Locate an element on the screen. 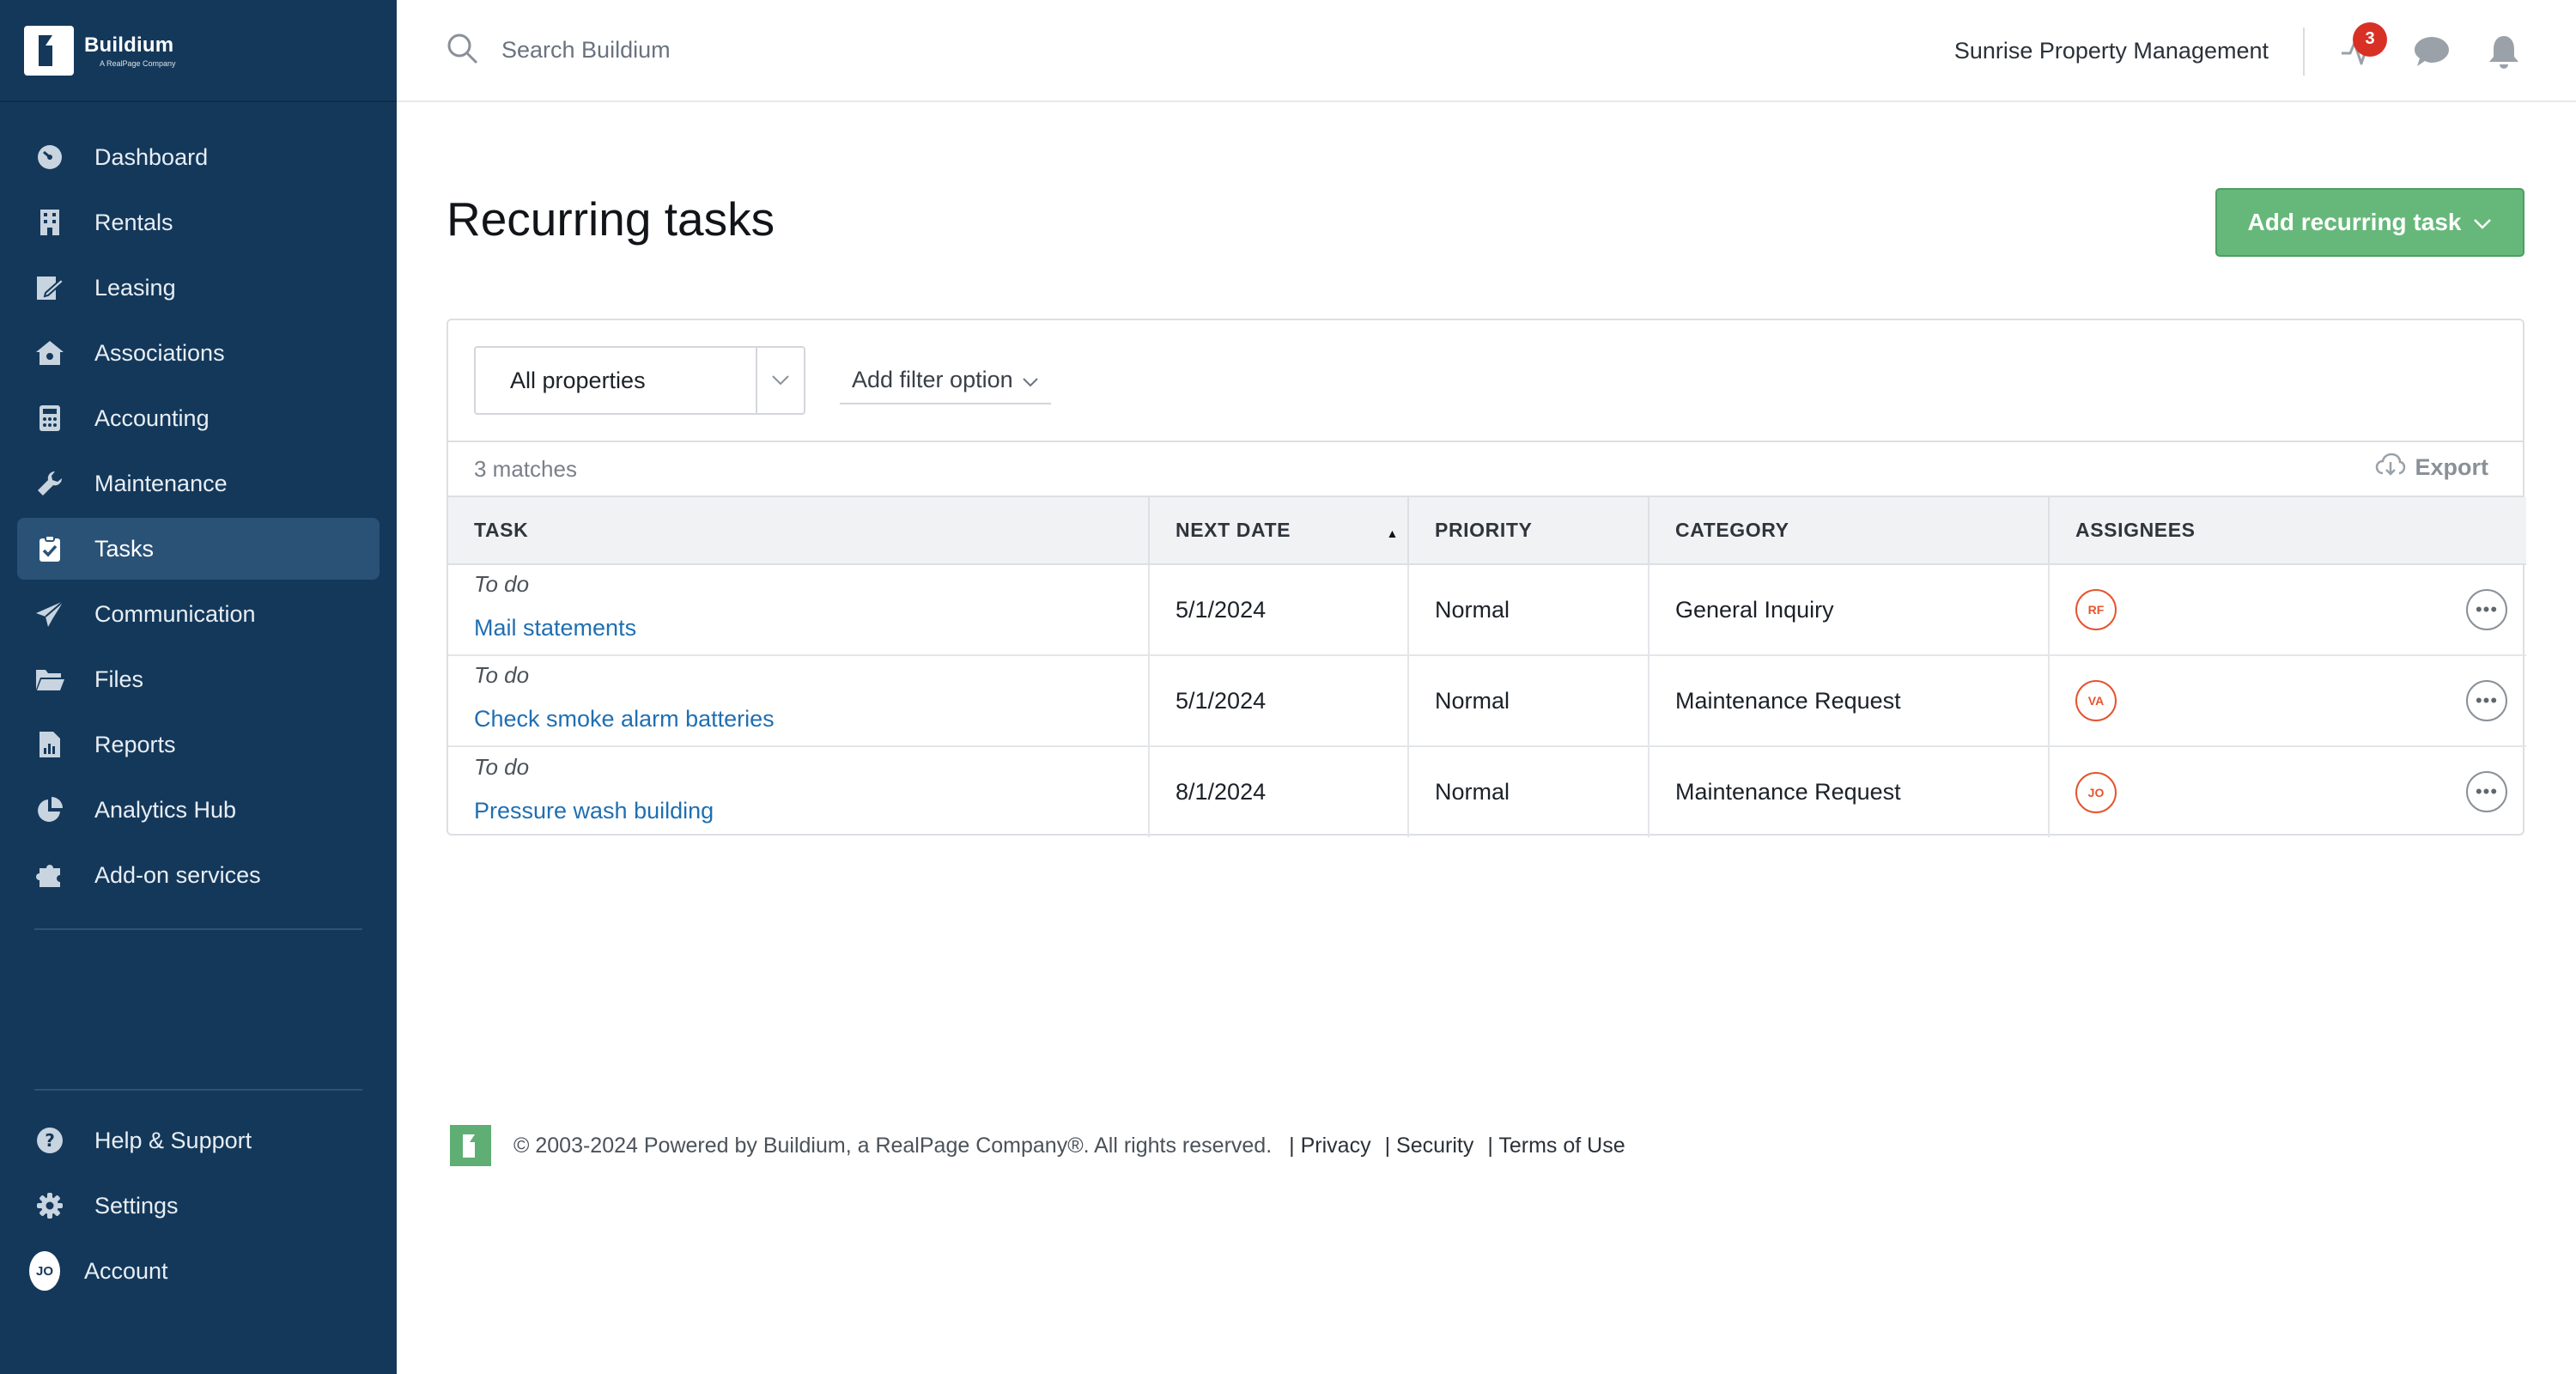  search-input is located at coordinates (759, 50).